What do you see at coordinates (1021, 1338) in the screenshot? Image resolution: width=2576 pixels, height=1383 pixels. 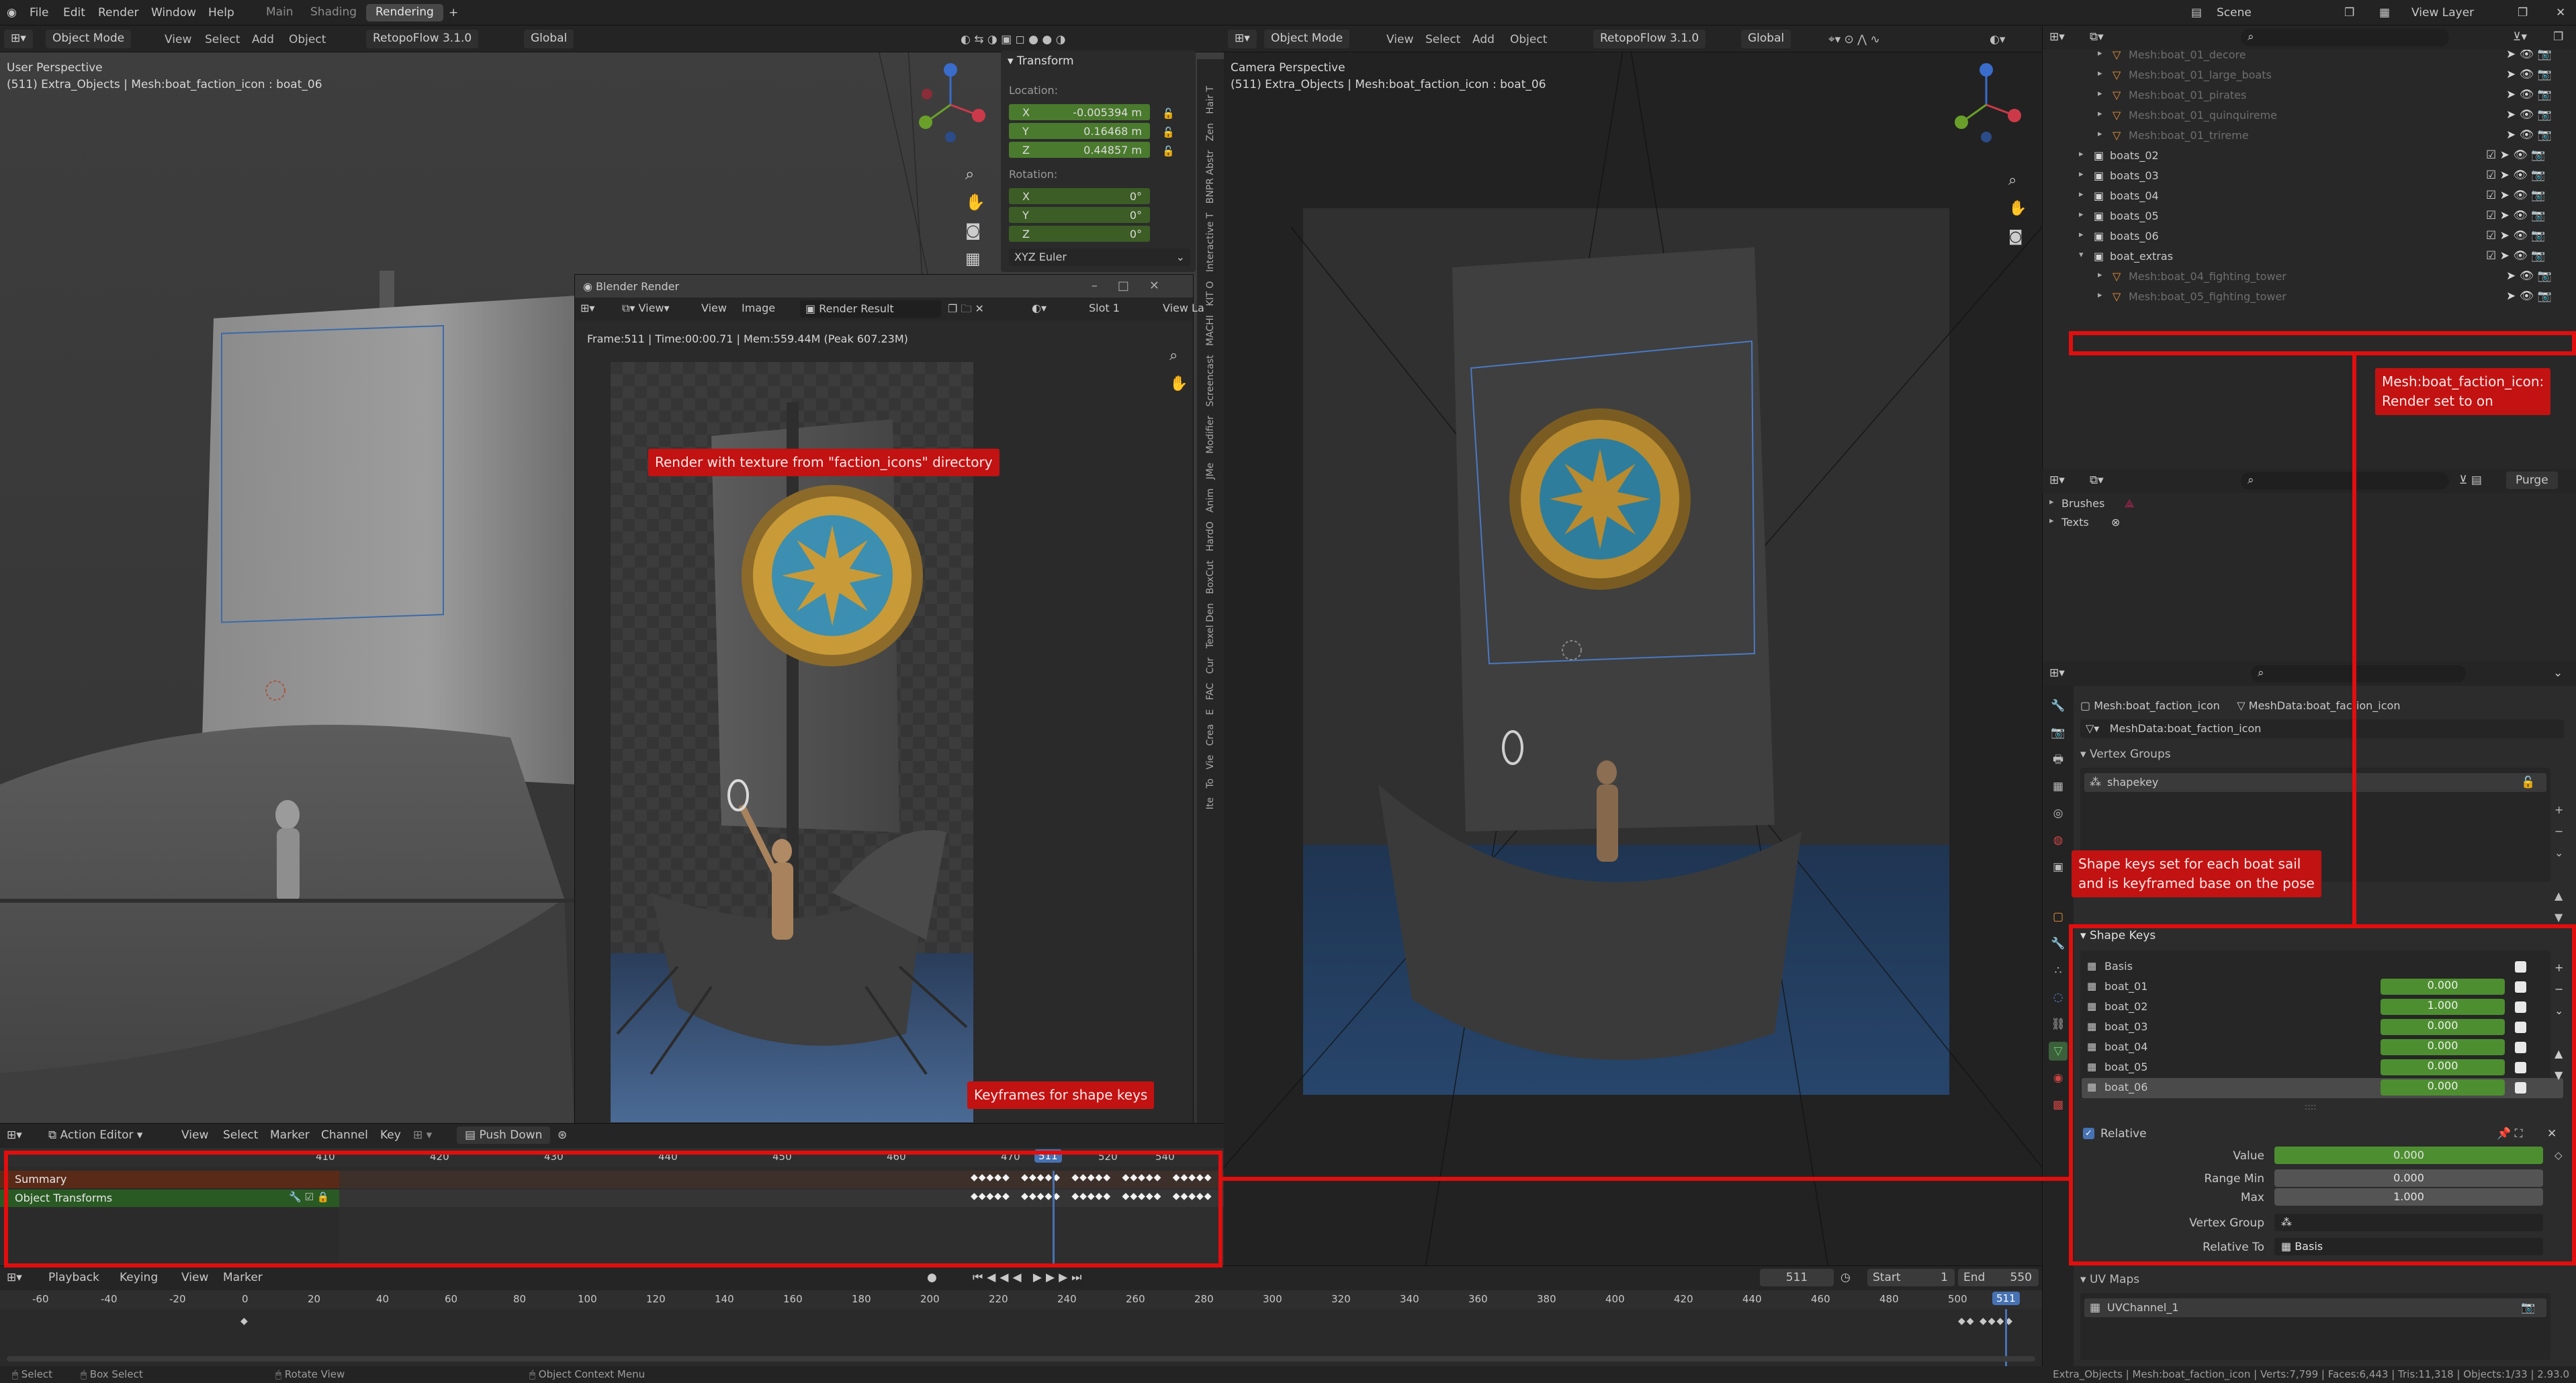 I see `timeline-track: ◆ ◆◆ ◆◆◆◆` at bounding box center [1021, 1338].